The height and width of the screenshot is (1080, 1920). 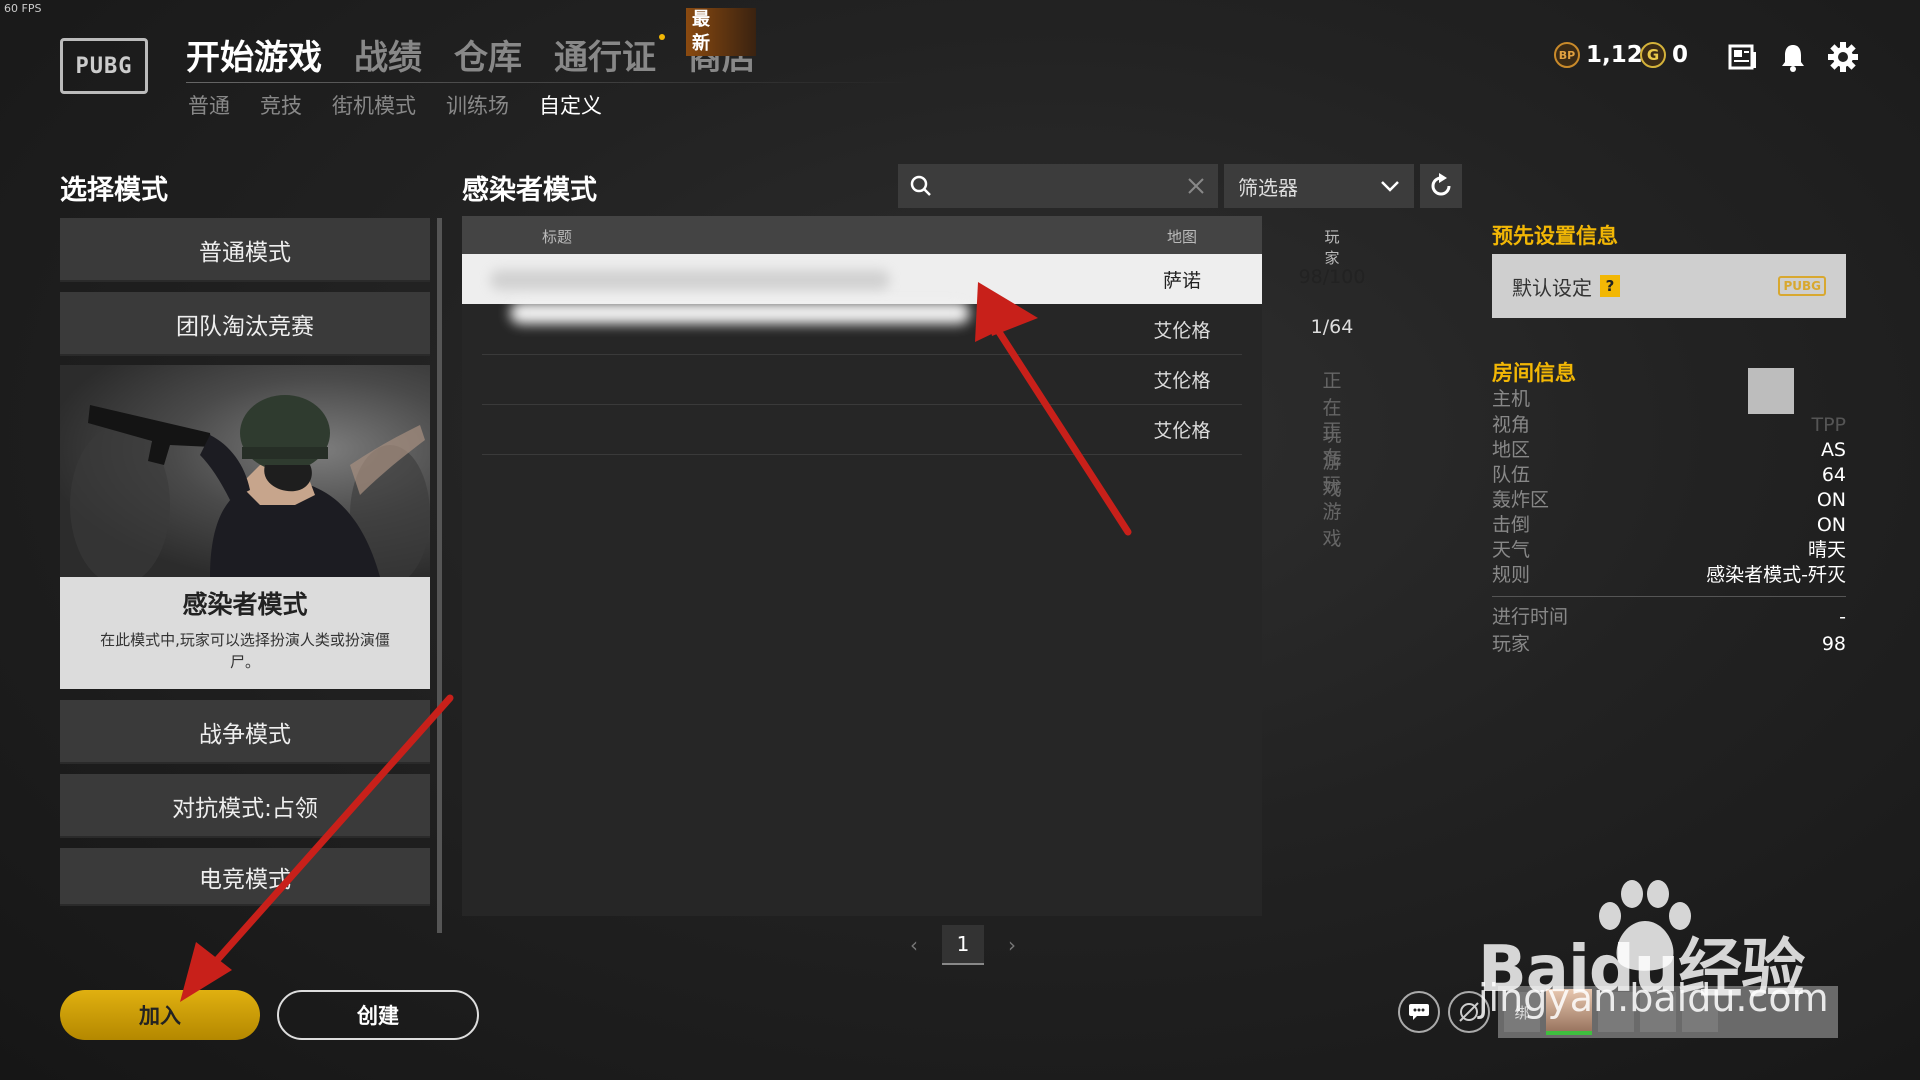 What do you see at coordinates (254, 54) in the screenshot?
I see `nav-play: 开始游戏` at bounding box center [254, 54].